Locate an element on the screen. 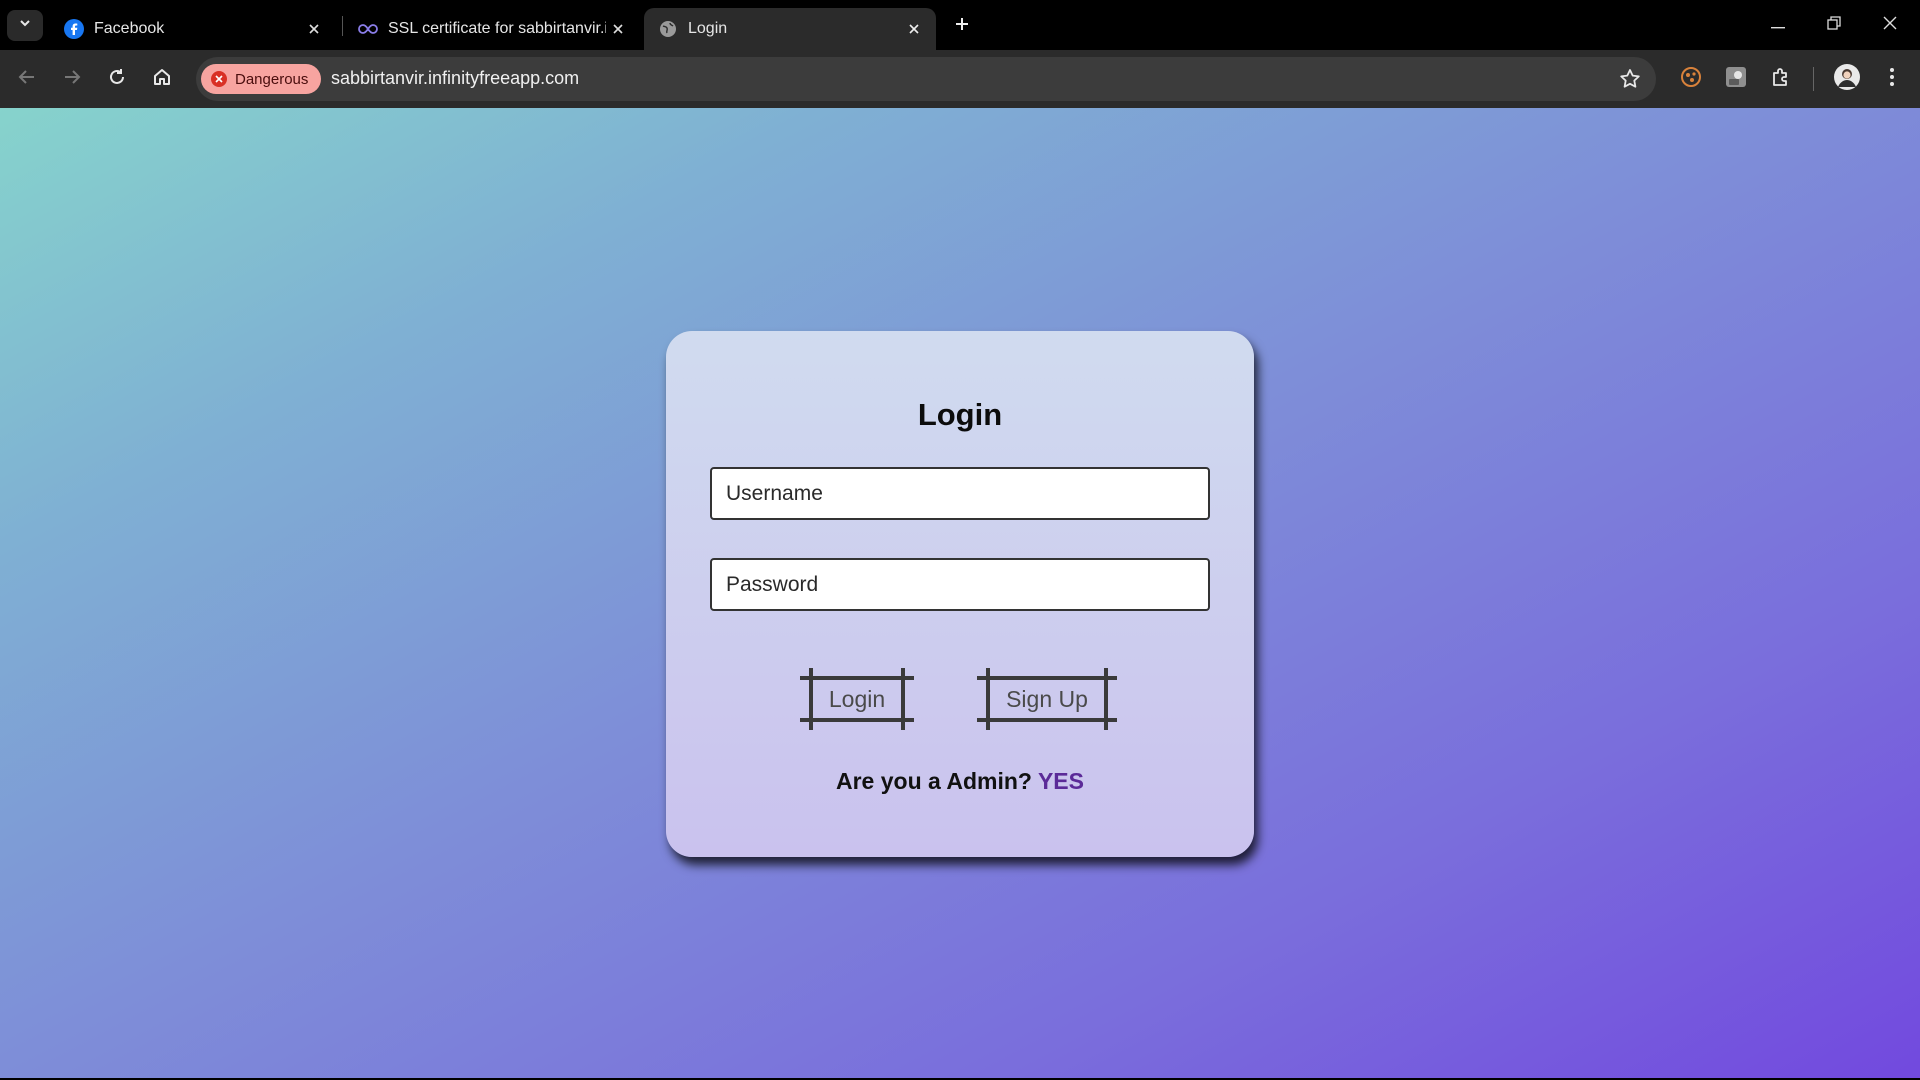 The height and width of the screenshot is (1080, 1920). extension-image-button is located at coordinates (1736, 79).